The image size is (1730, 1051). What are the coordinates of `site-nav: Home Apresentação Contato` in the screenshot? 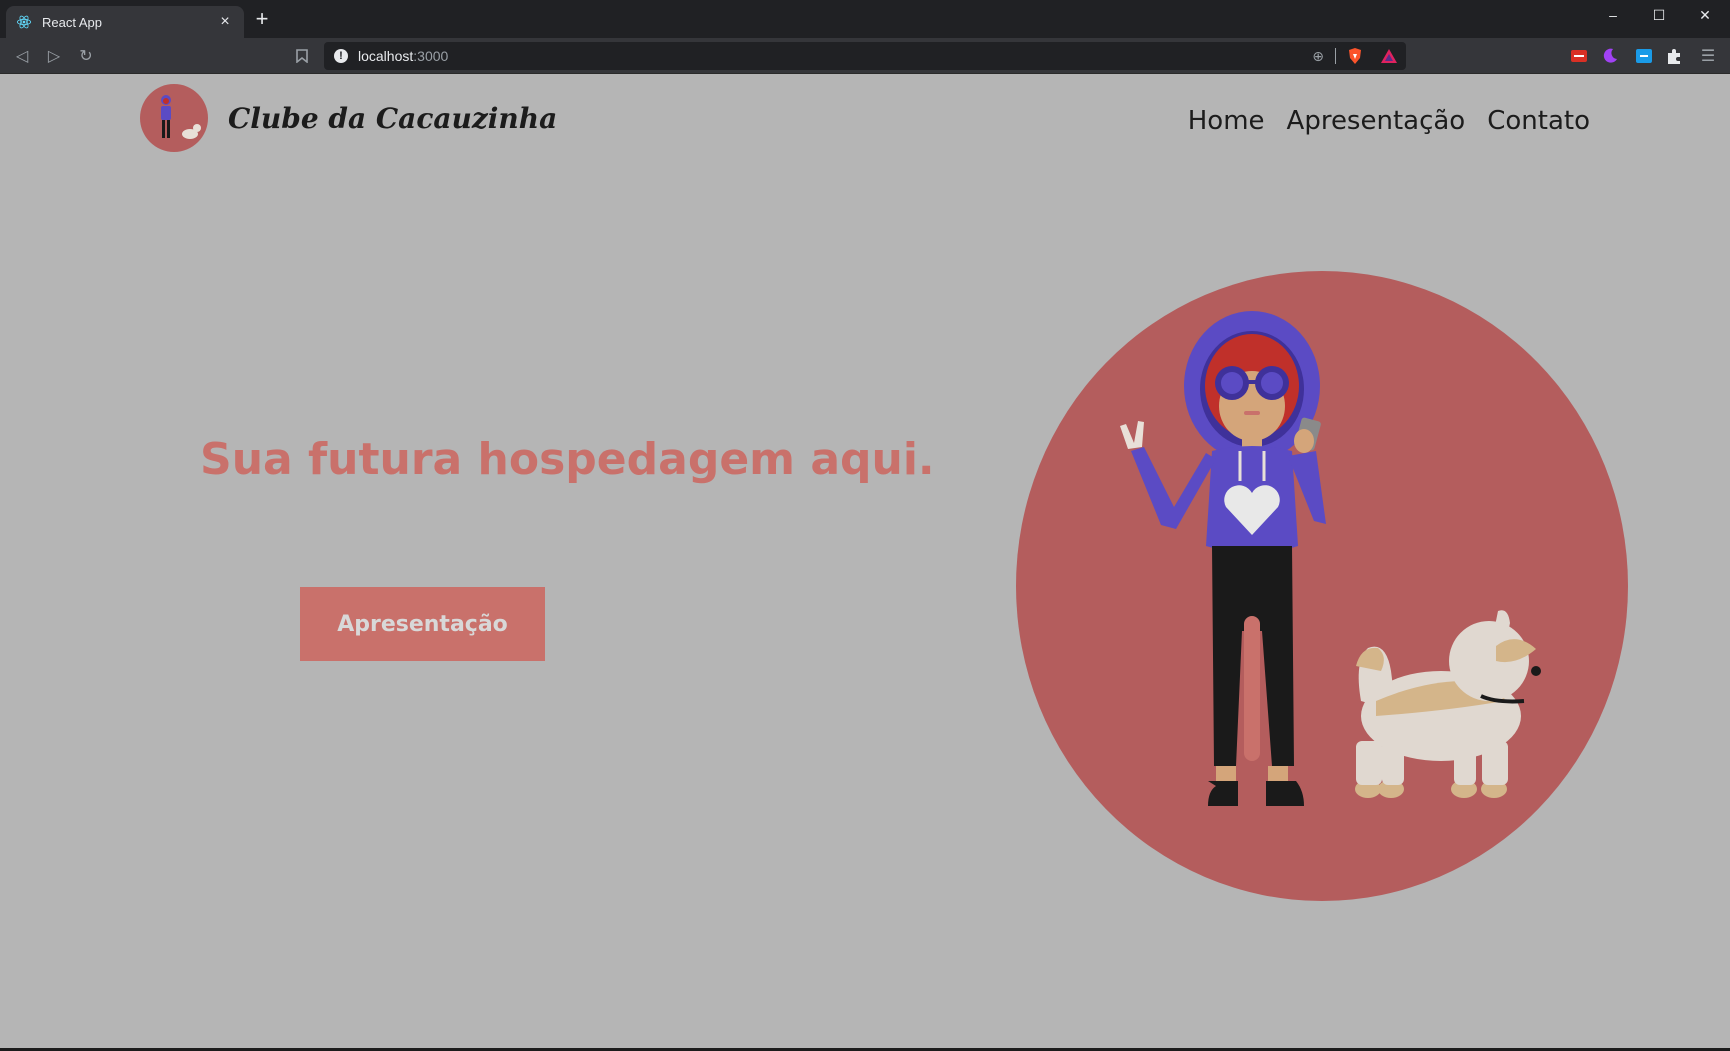 It's located at (1389, 121).